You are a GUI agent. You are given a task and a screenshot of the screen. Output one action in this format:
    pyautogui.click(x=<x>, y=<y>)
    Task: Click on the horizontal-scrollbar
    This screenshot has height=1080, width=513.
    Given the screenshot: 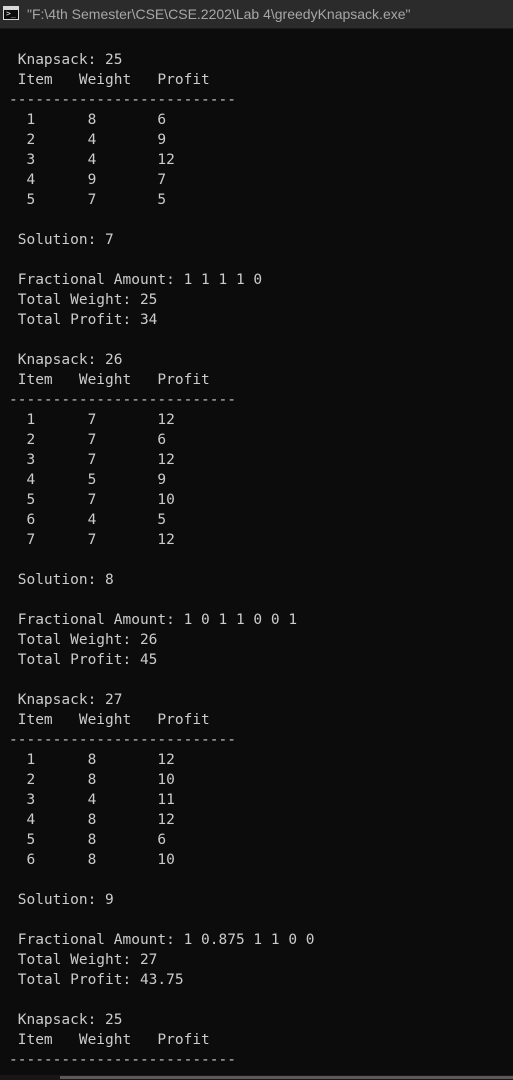 What is the action you would take?
    pyautogui.click(x=256, y=1077)
    